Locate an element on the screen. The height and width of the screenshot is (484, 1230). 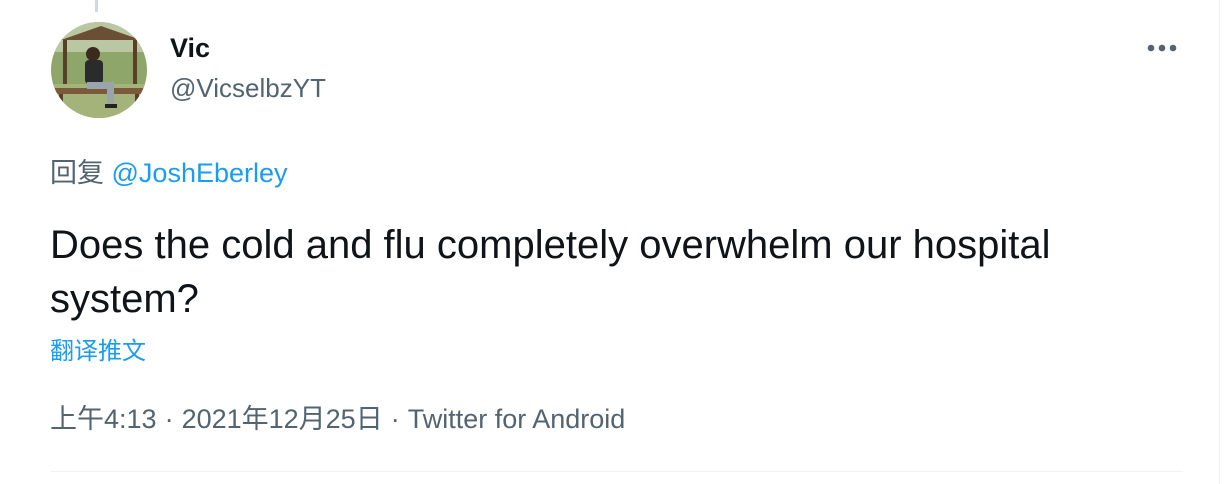
author-display-name: Vic is located at coordinates (190, 48).